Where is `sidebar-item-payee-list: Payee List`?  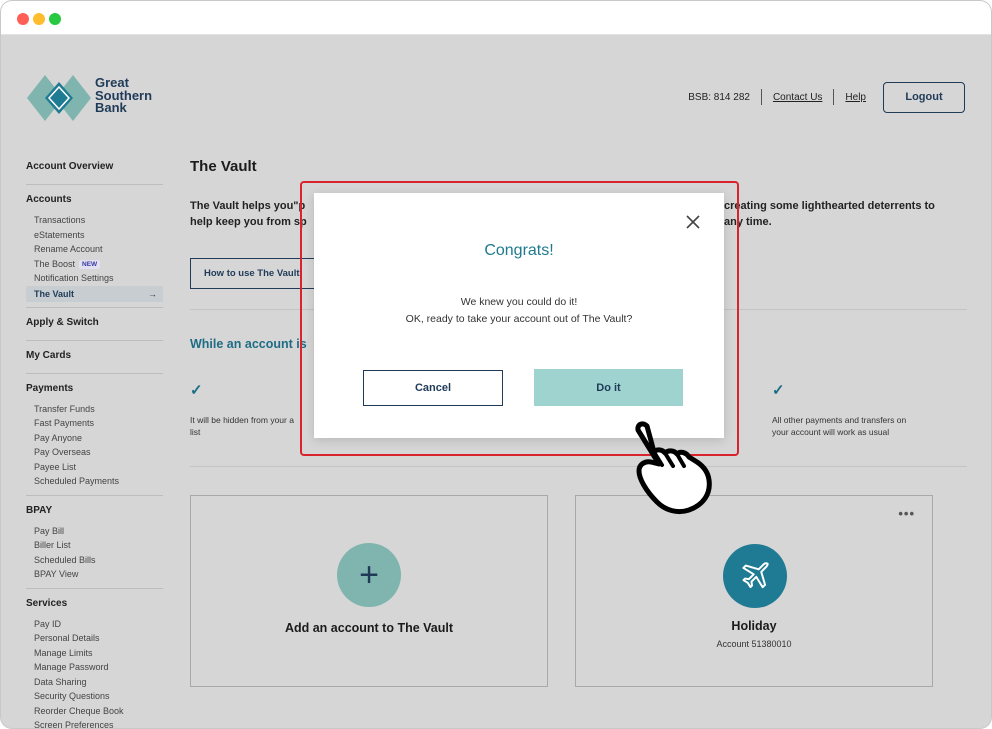
sidebar-item-payee-list: Payee List is located at coordinates (94, 467).